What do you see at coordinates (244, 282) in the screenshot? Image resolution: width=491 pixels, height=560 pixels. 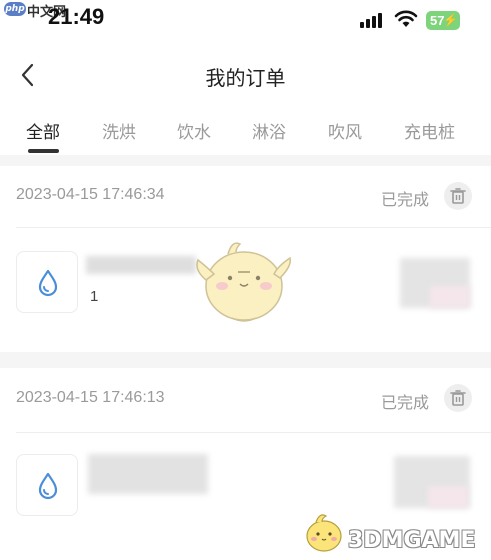 I see `mascot-watermark-icon` at bounding box center [244, 282].